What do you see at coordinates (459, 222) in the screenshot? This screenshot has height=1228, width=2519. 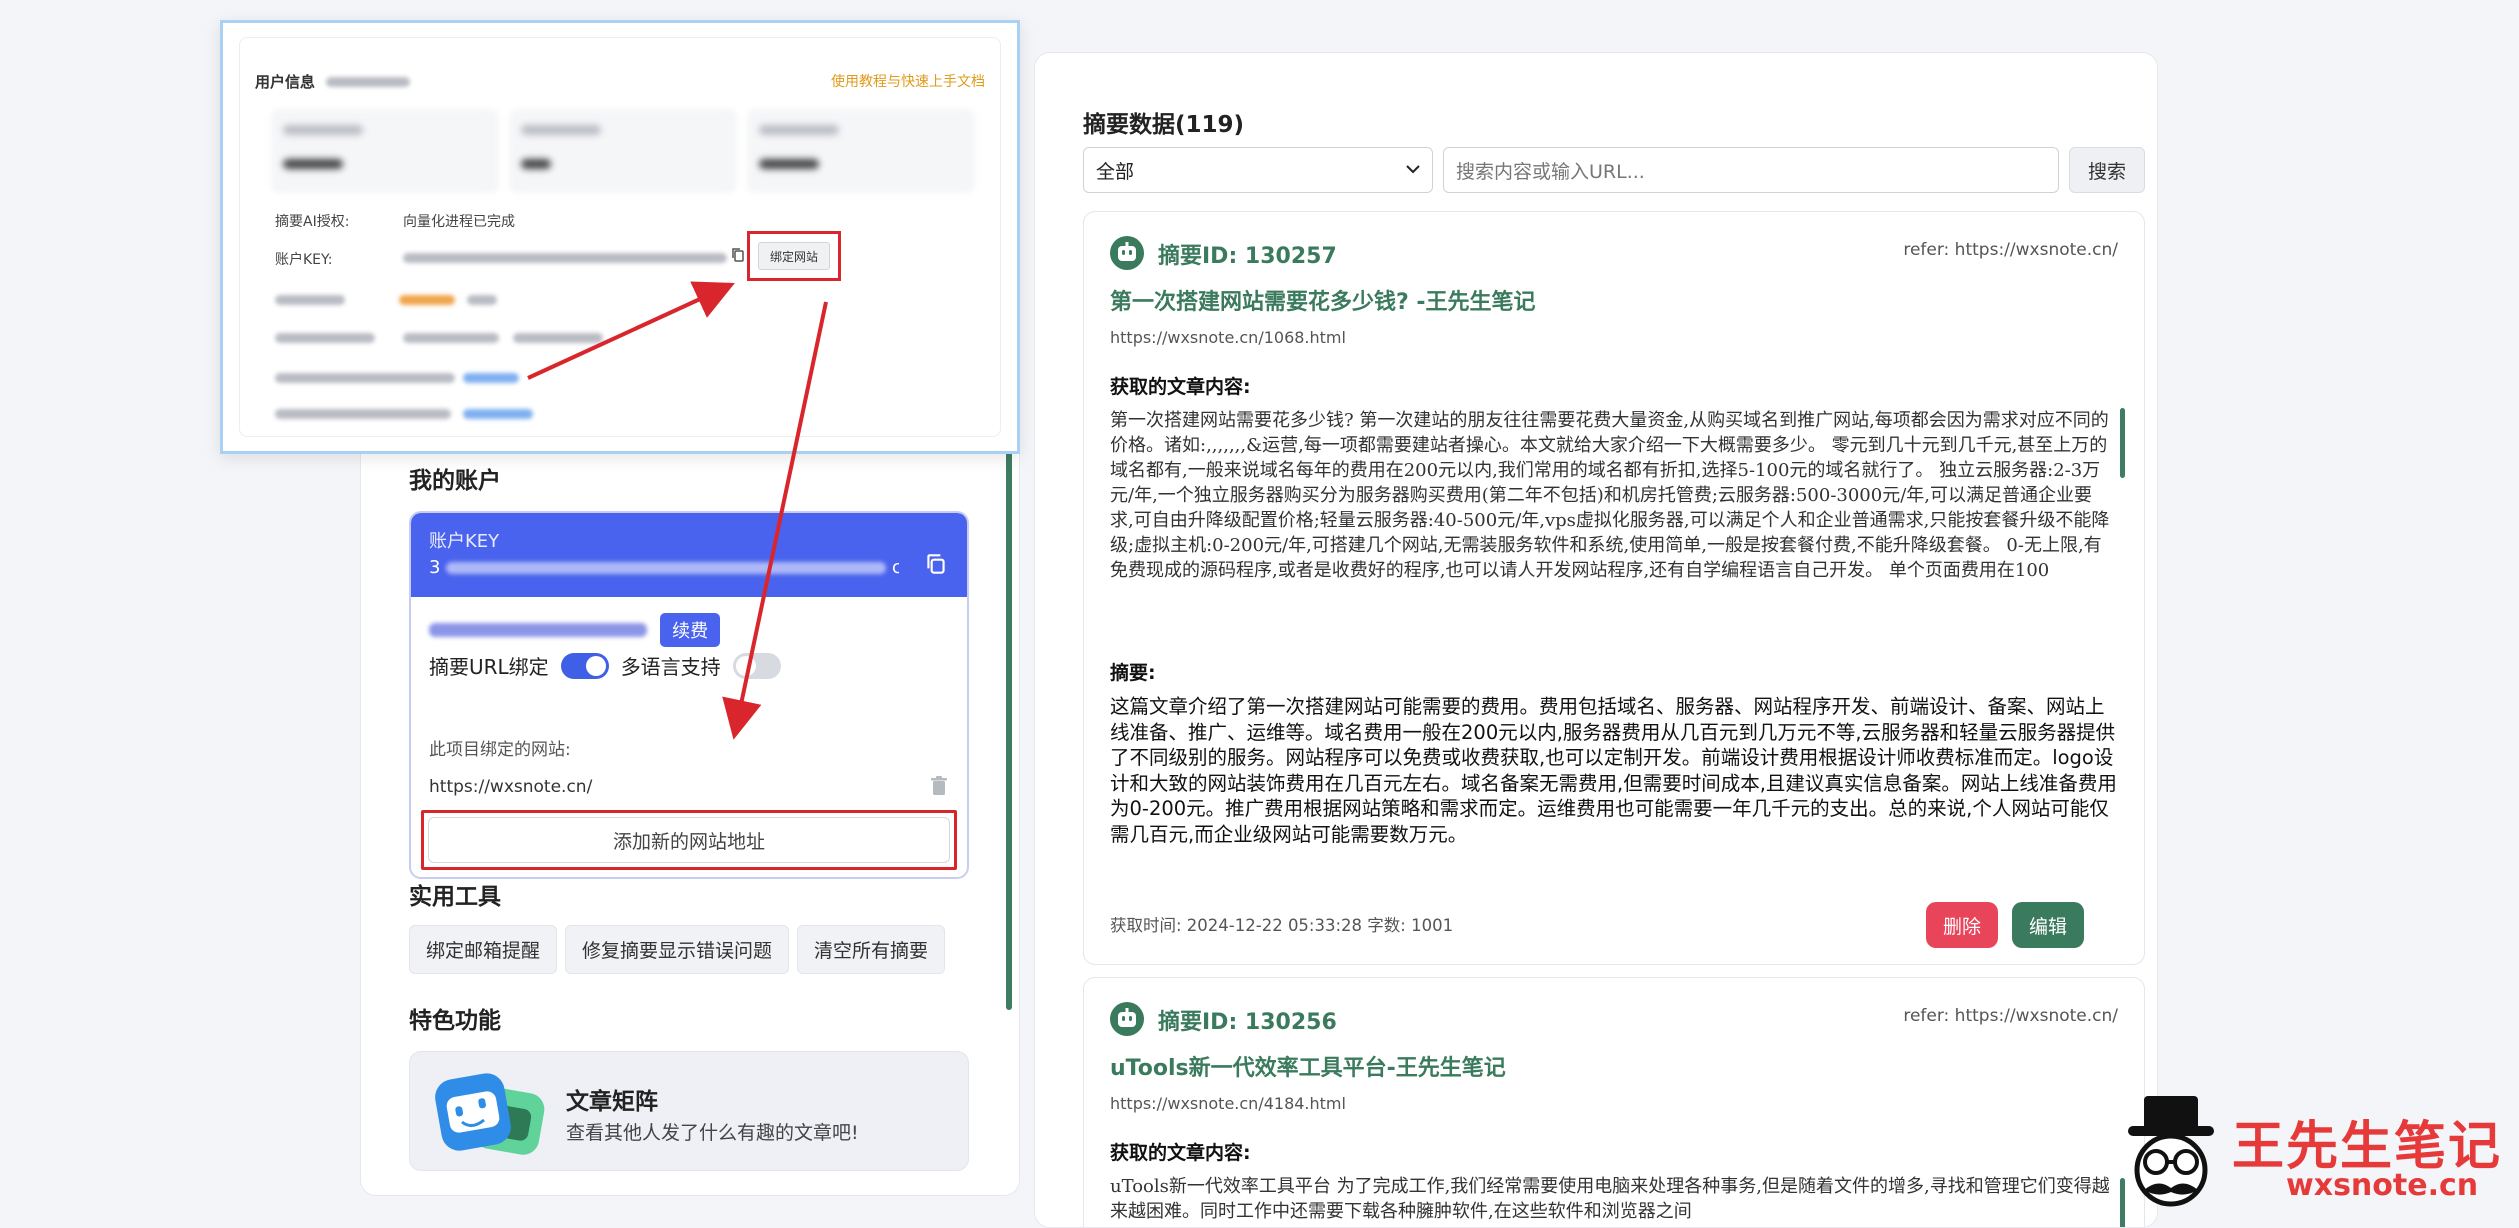 I see `ai-auth-value: 向量化进程已完成` at bounding box center [459, 222].